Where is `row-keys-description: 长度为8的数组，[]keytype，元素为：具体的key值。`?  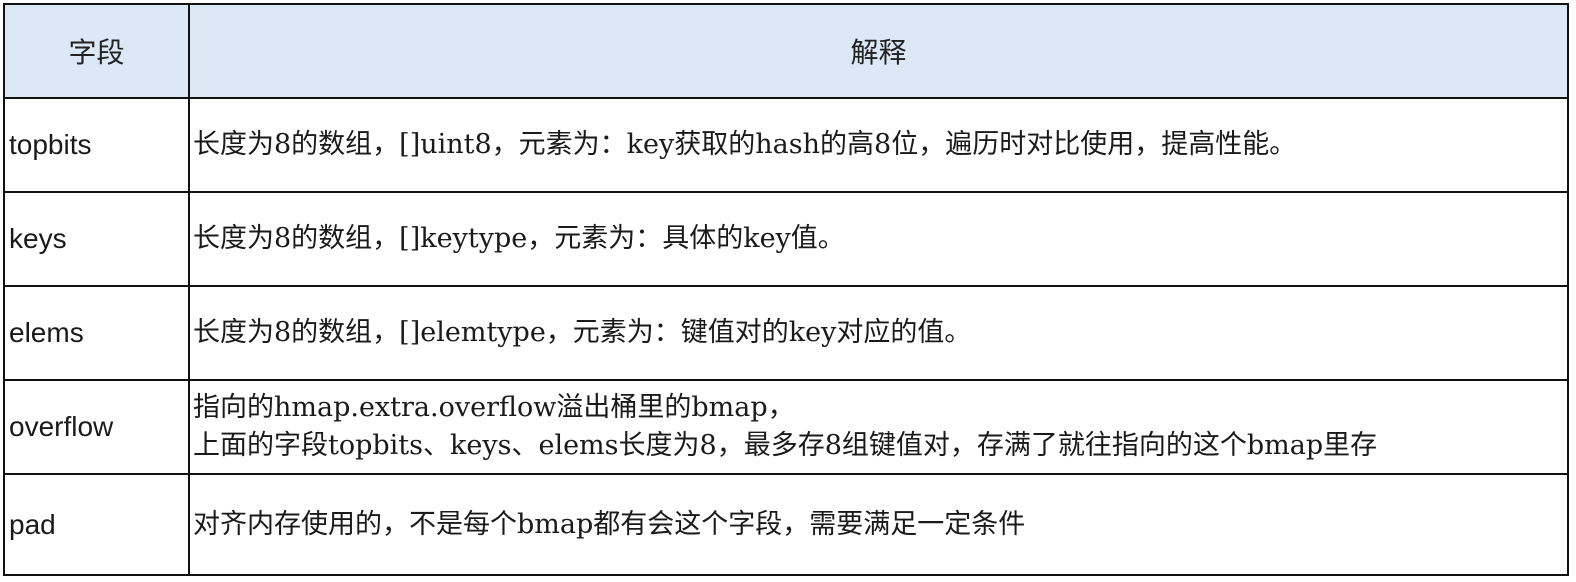 row-keys-description: 长度为8的数组，[]keytype，元素为：具体的key值。 is located at coordinates (878, 240).